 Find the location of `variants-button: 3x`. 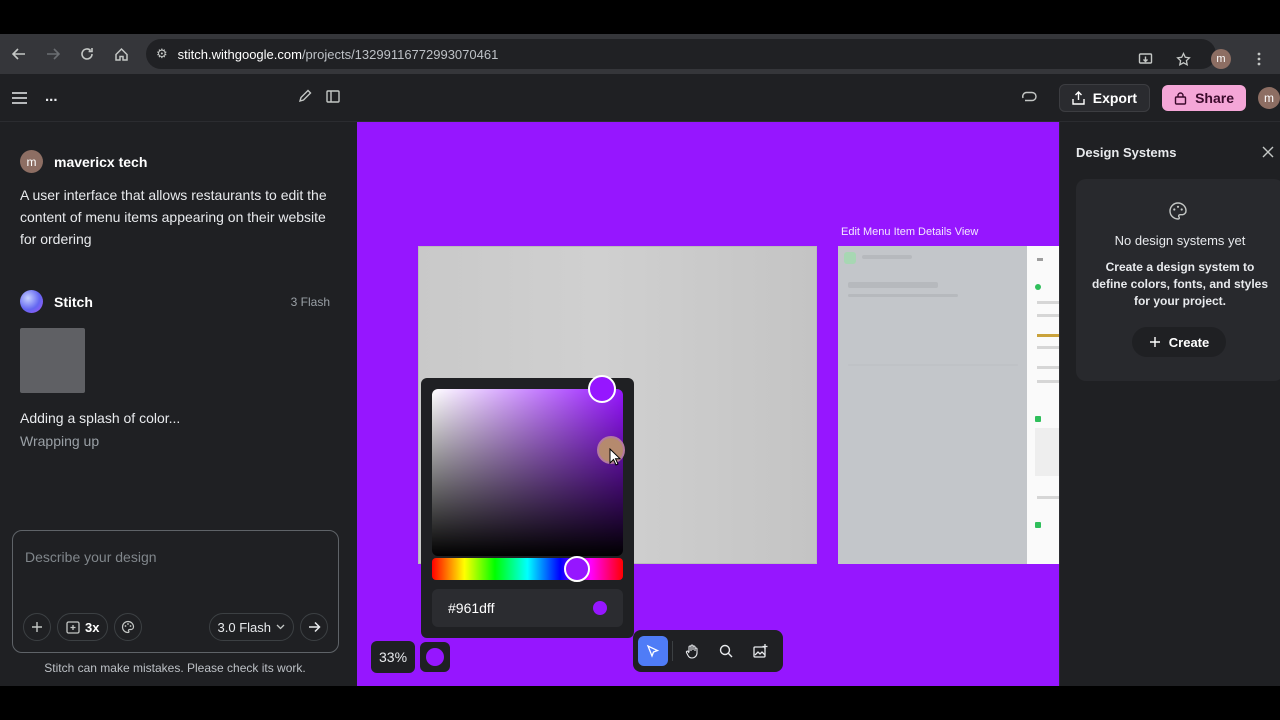

variants-button: 3x is located at coordinates (83, 627).